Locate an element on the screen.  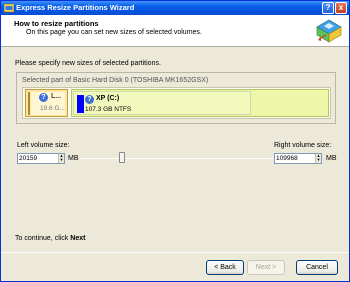
continue-hint: To continue, click Next is located at coordinates (50, 238).